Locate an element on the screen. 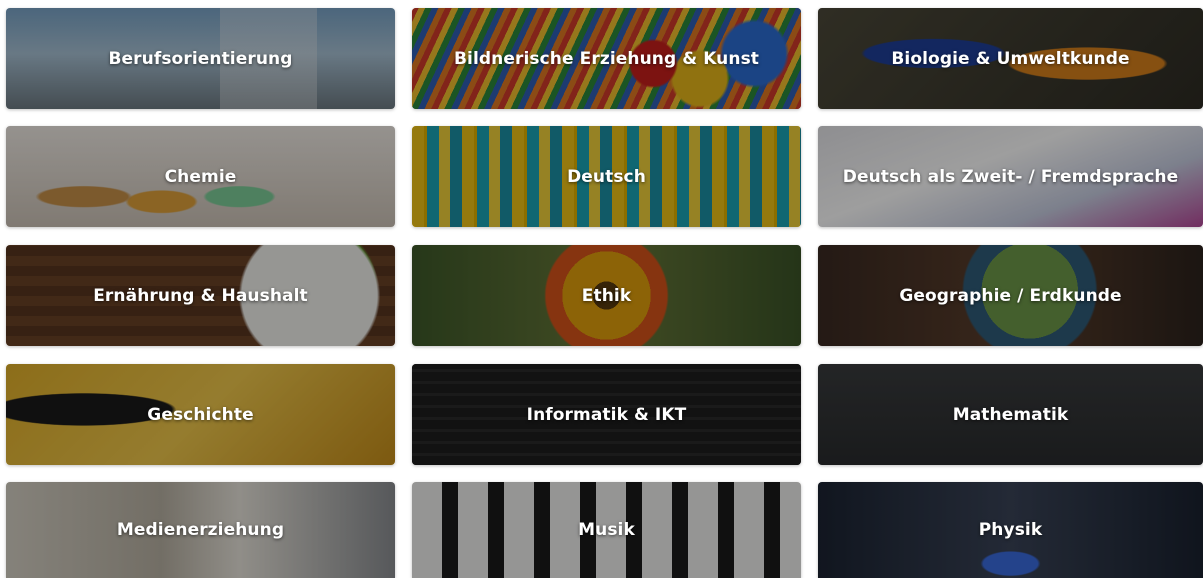  tile-bildnerische-erziehung-kunst: Bildnerische Erziehung & Kunst is located at coordinates (606, 58).